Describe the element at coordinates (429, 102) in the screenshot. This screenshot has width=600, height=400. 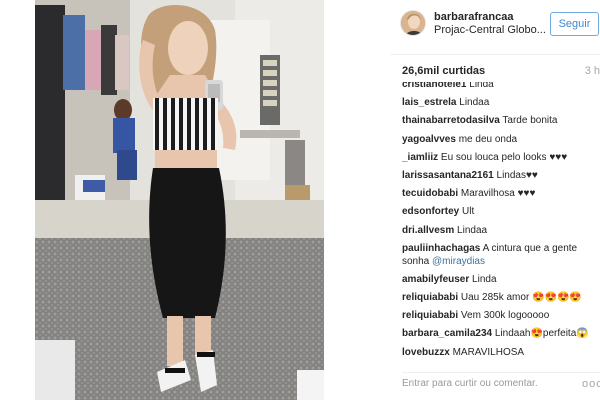
I see `comment-username: lais_estrela` at that location.